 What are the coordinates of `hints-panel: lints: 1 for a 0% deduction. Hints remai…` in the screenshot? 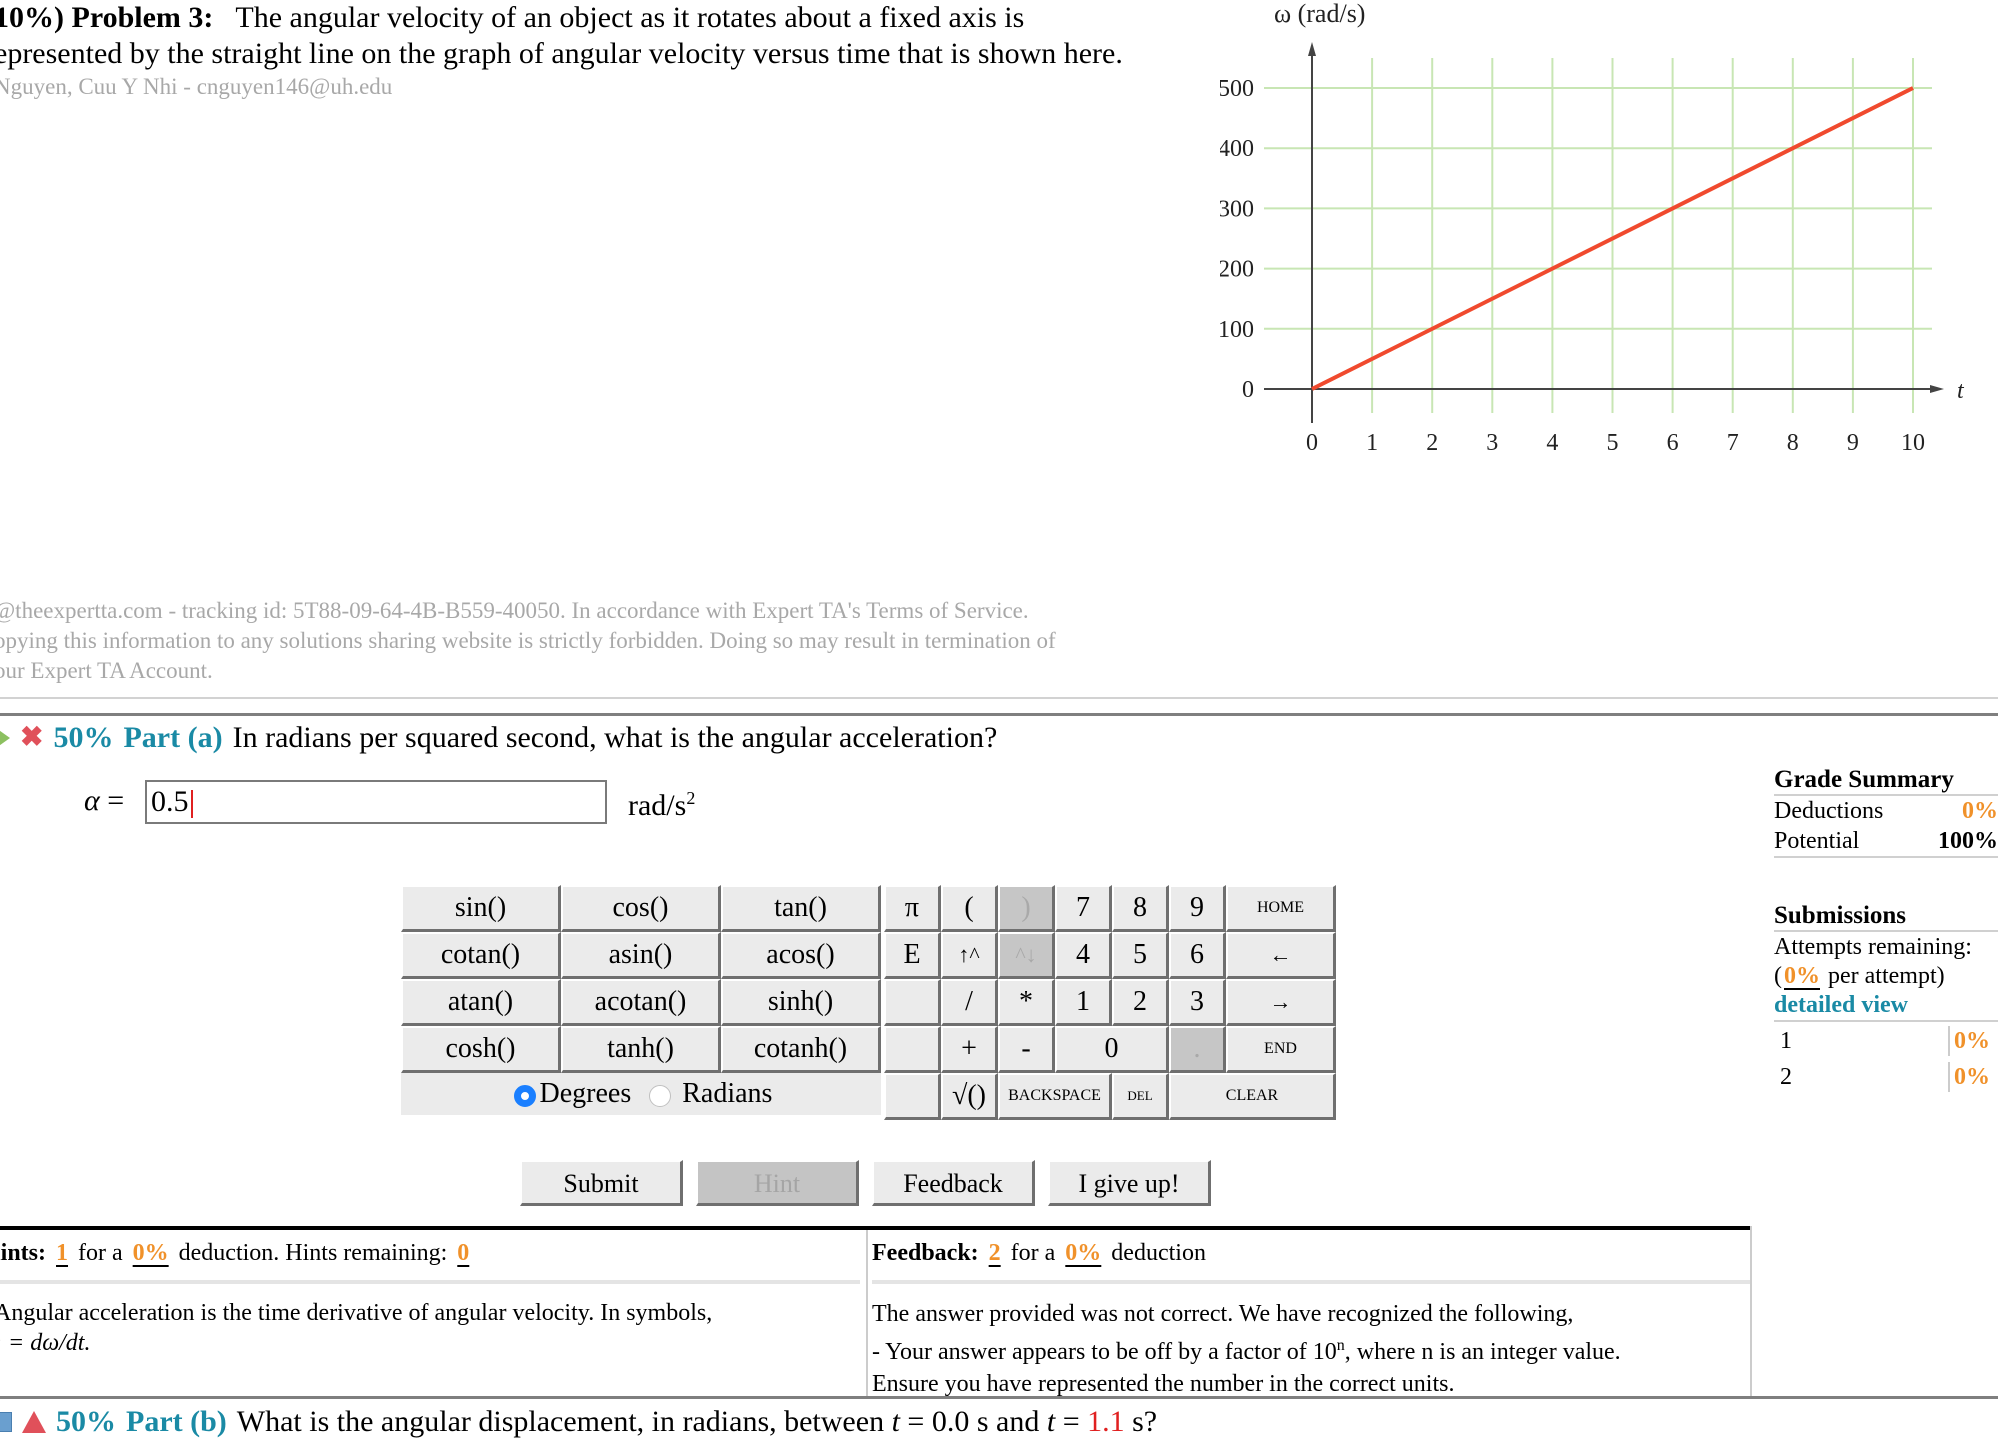 It's located at (430, 1295).